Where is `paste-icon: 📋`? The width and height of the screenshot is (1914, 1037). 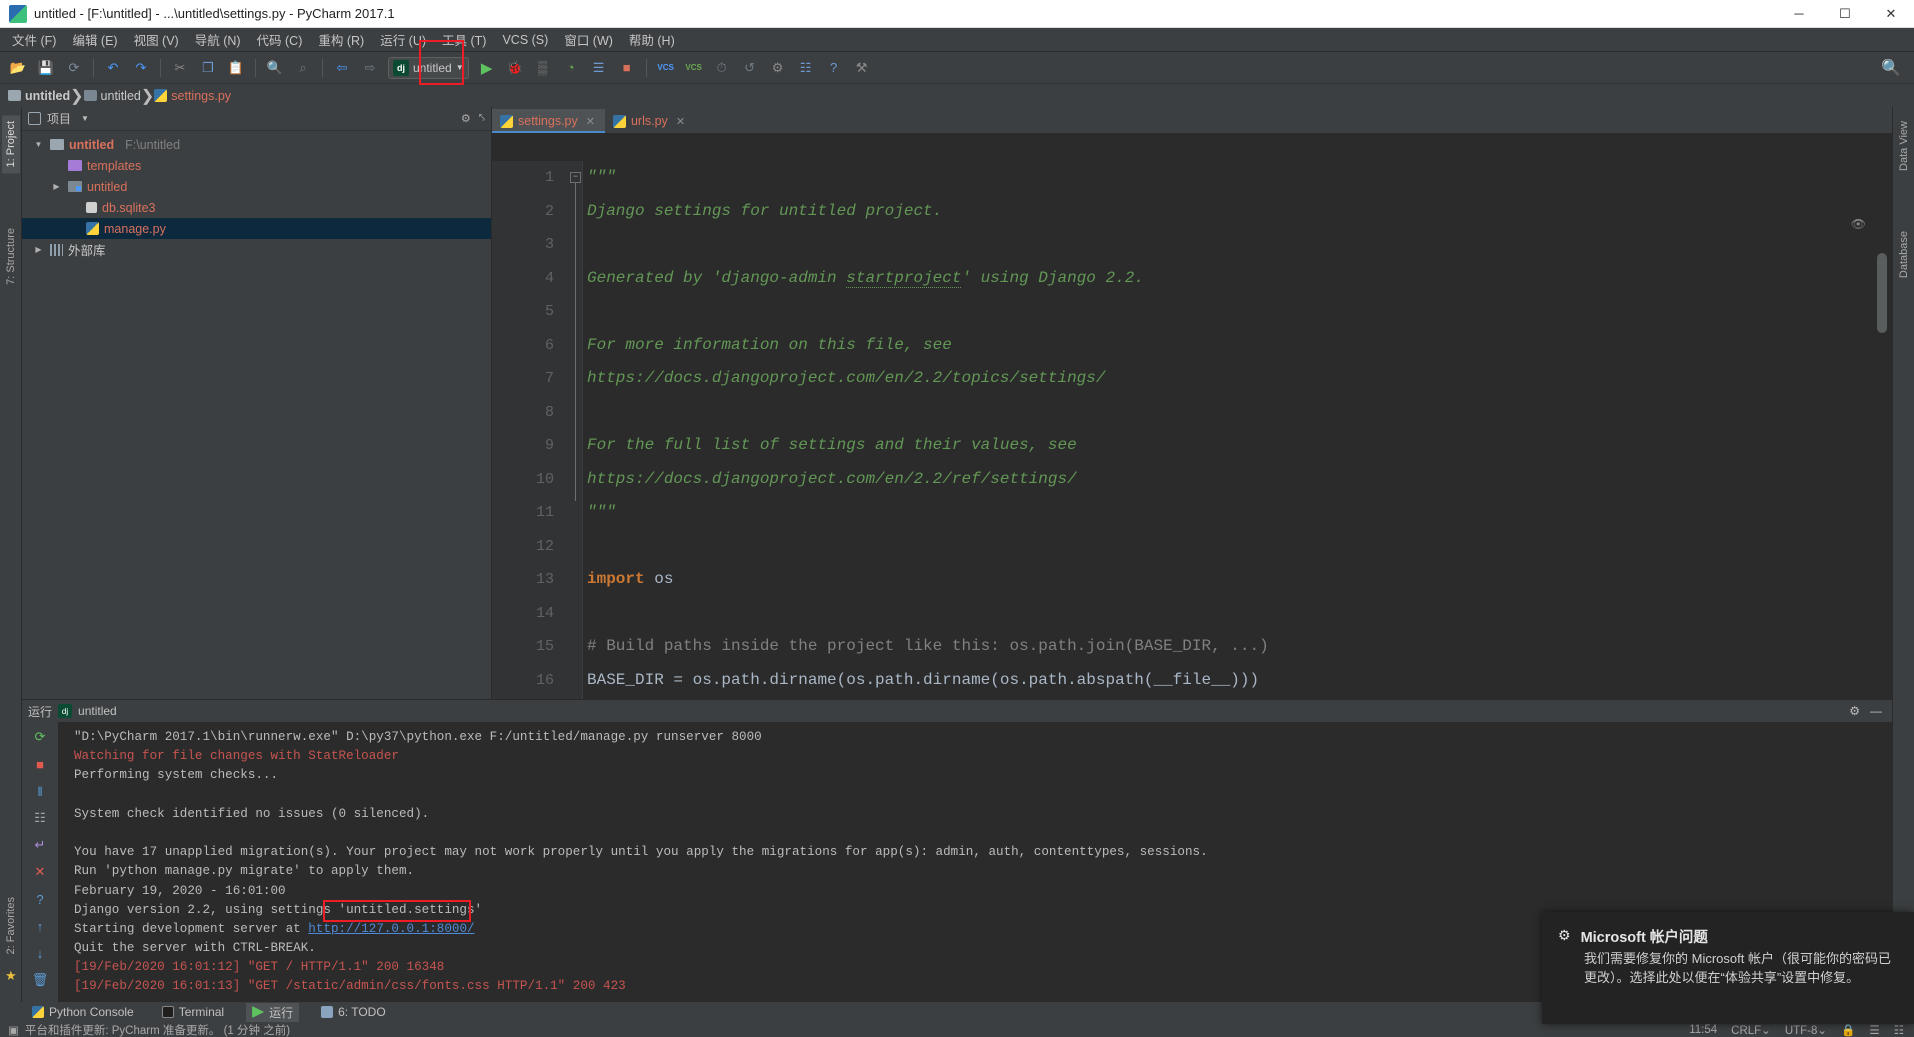 paste-icon: 📋 is located at coordinates (236, 68).